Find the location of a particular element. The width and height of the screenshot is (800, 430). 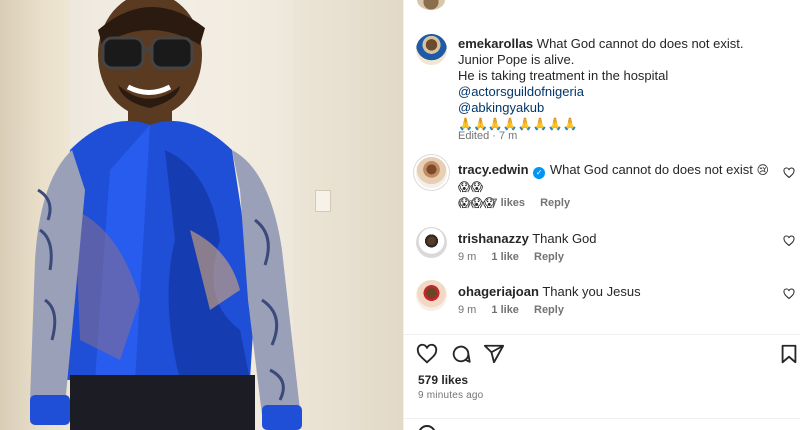

caption-line-3: He is taking treatment in the hospital is located at coordinates (563, 75).